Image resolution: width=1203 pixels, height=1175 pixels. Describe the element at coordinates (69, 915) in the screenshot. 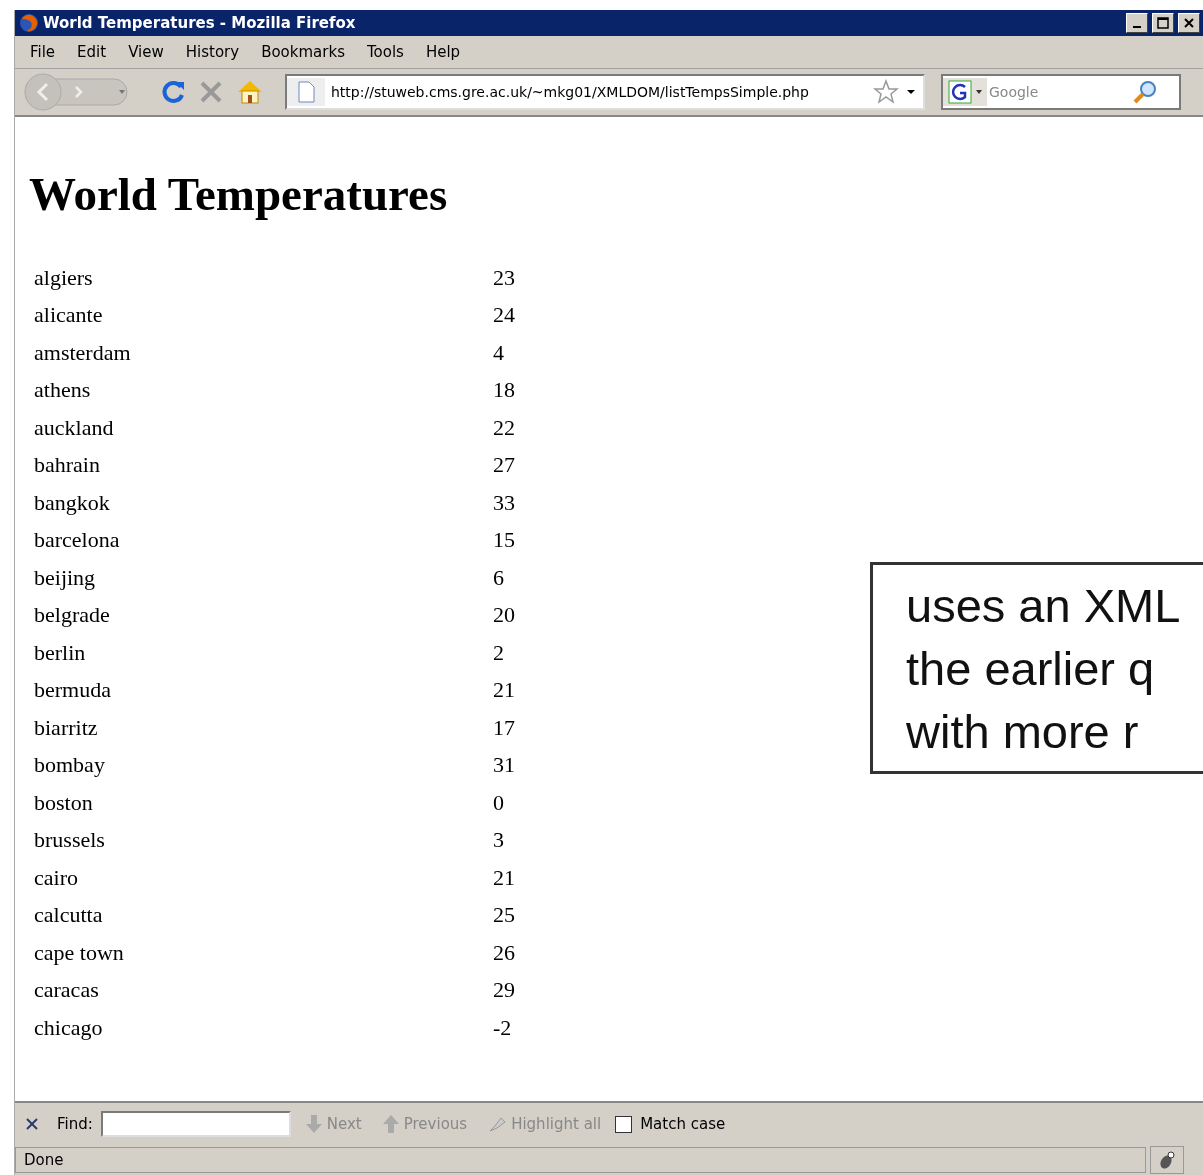

I see `city-name: calcutta` at that location.